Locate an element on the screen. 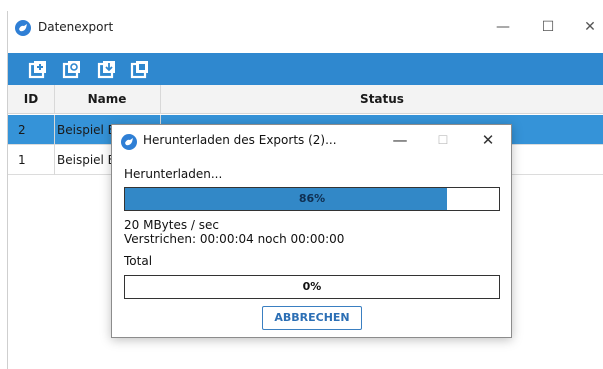  row-id: 2 is located at coordinates (22, 130).